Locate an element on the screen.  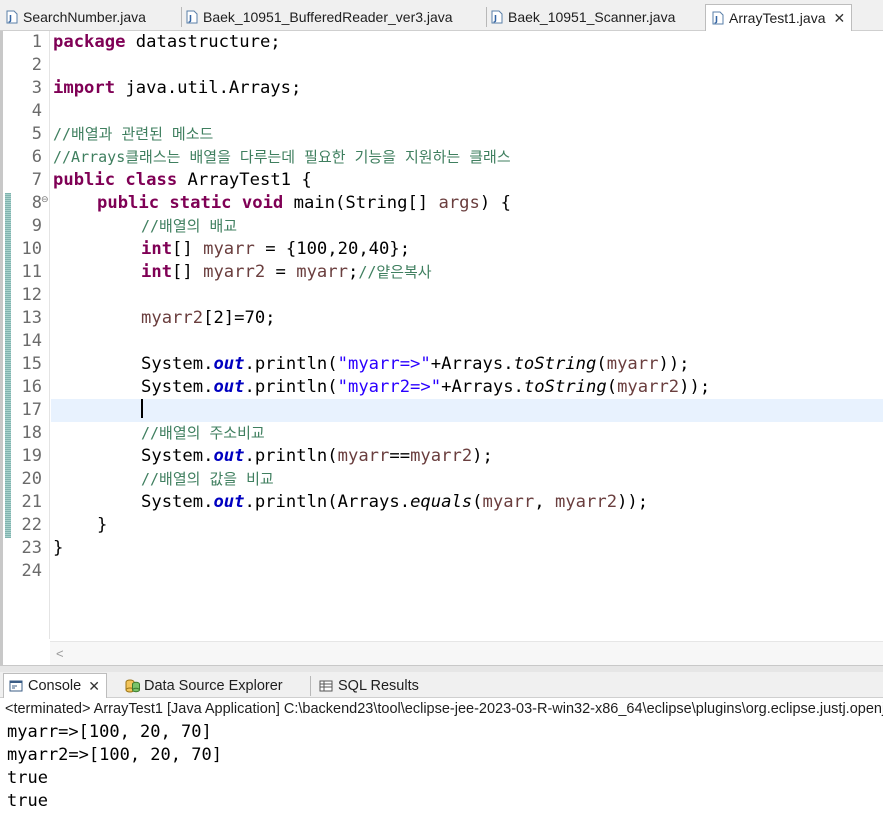
line-number: 16 is located at coordinates (31, 387).